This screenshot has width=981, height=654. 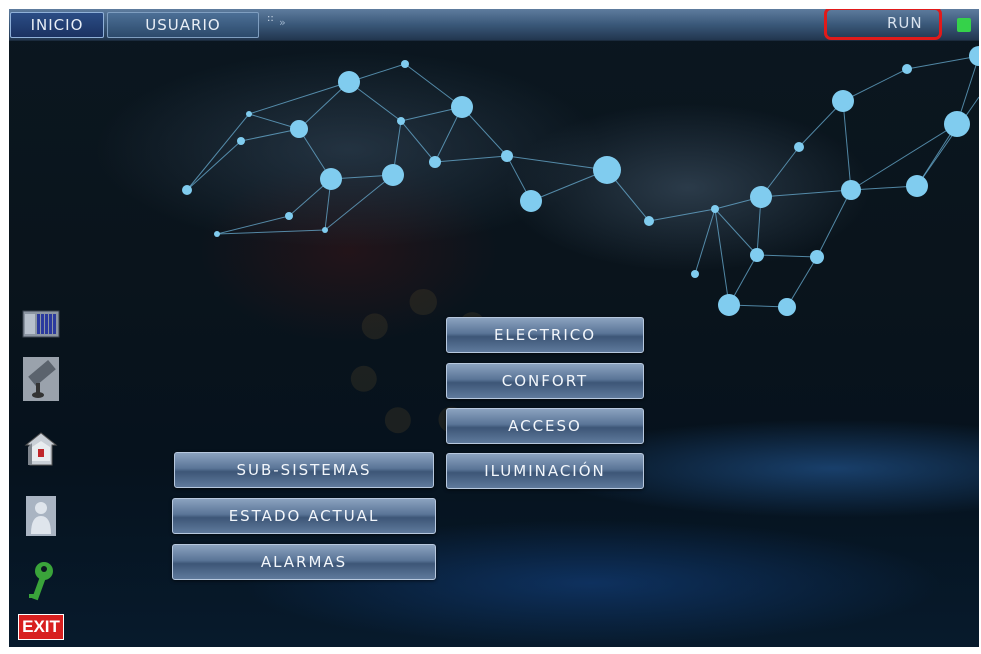 What do you see at coordinates (41, 449) in the screenshot?
I see `home-security-icon` at bounding box center [41, 449].